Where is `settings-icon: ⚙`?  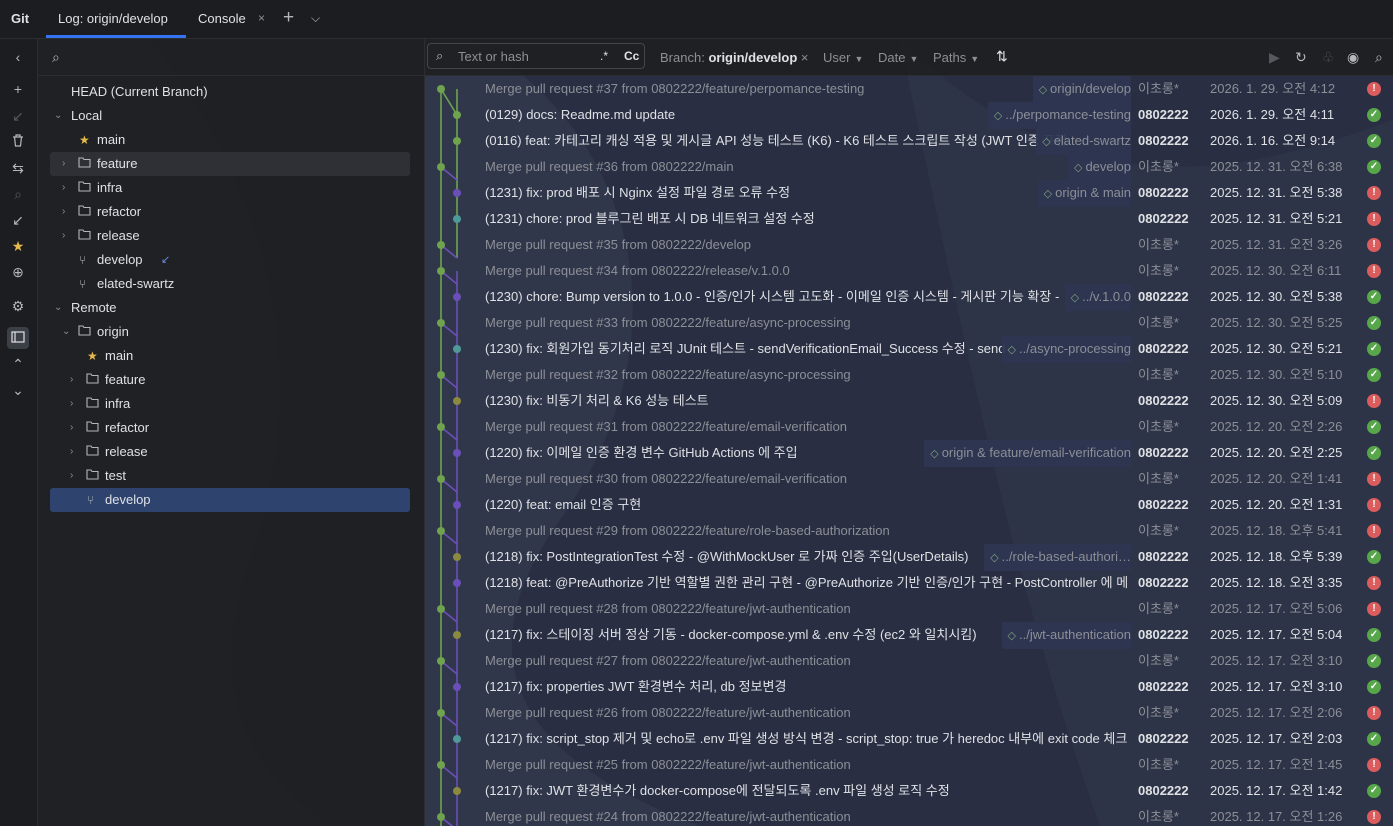
settings-icon: ⚙ is located at coordinates (18, 306).